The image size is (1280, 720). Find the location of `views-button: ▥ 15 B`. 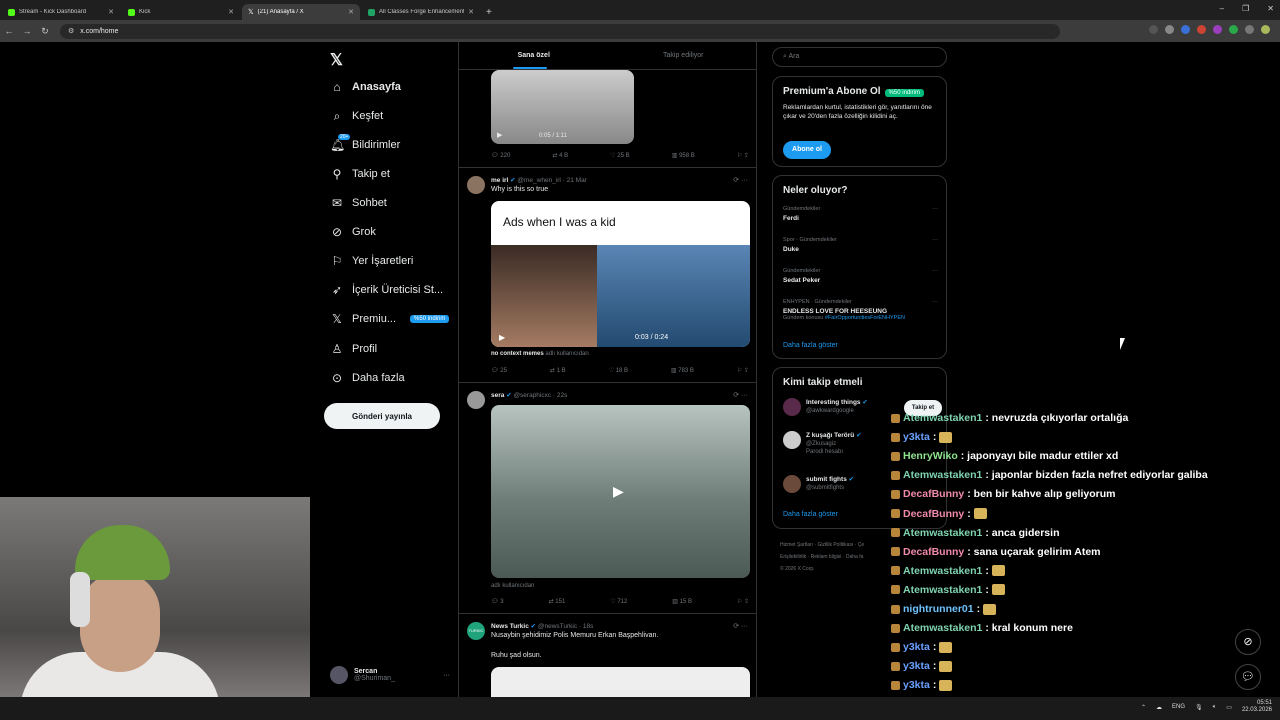

views-button: ▥ 15 B is located at coordinates (682, 601).